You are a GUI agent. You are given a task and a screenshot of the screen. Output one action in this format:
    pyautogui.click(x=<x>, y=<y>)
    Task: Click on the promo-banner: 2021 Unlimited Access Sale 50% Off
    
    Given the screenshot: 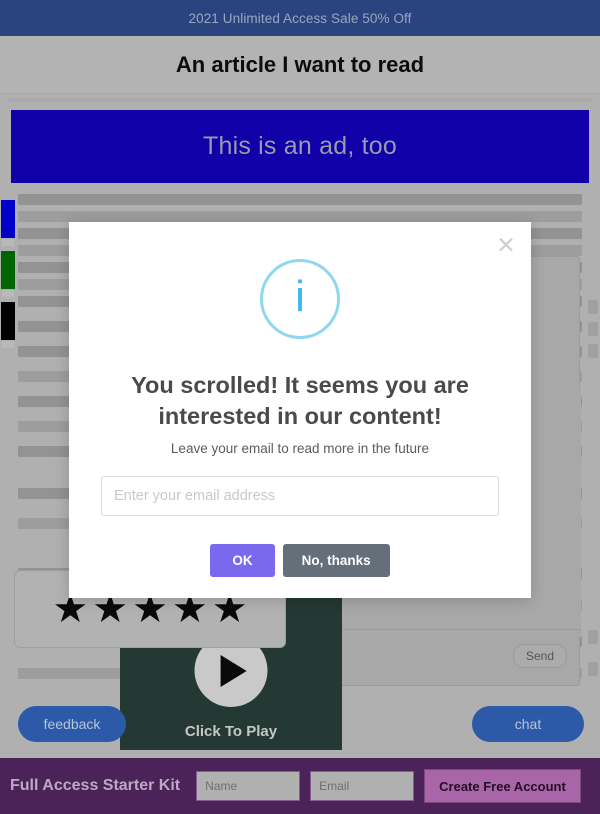 What is the action you would take?
    pyautogui.click(x=300, y=18)
    